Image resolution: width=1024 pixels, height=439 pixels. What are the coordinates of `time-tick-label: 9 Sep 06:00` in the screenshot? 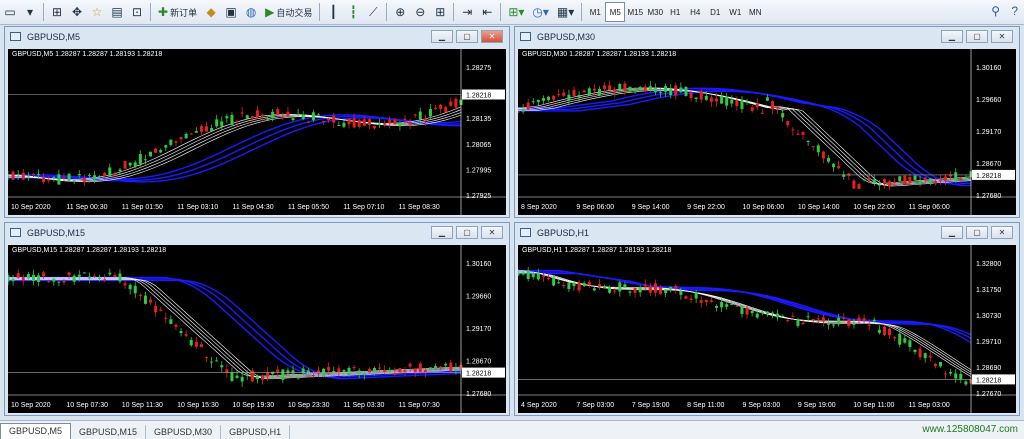 It's located at (595, 207).